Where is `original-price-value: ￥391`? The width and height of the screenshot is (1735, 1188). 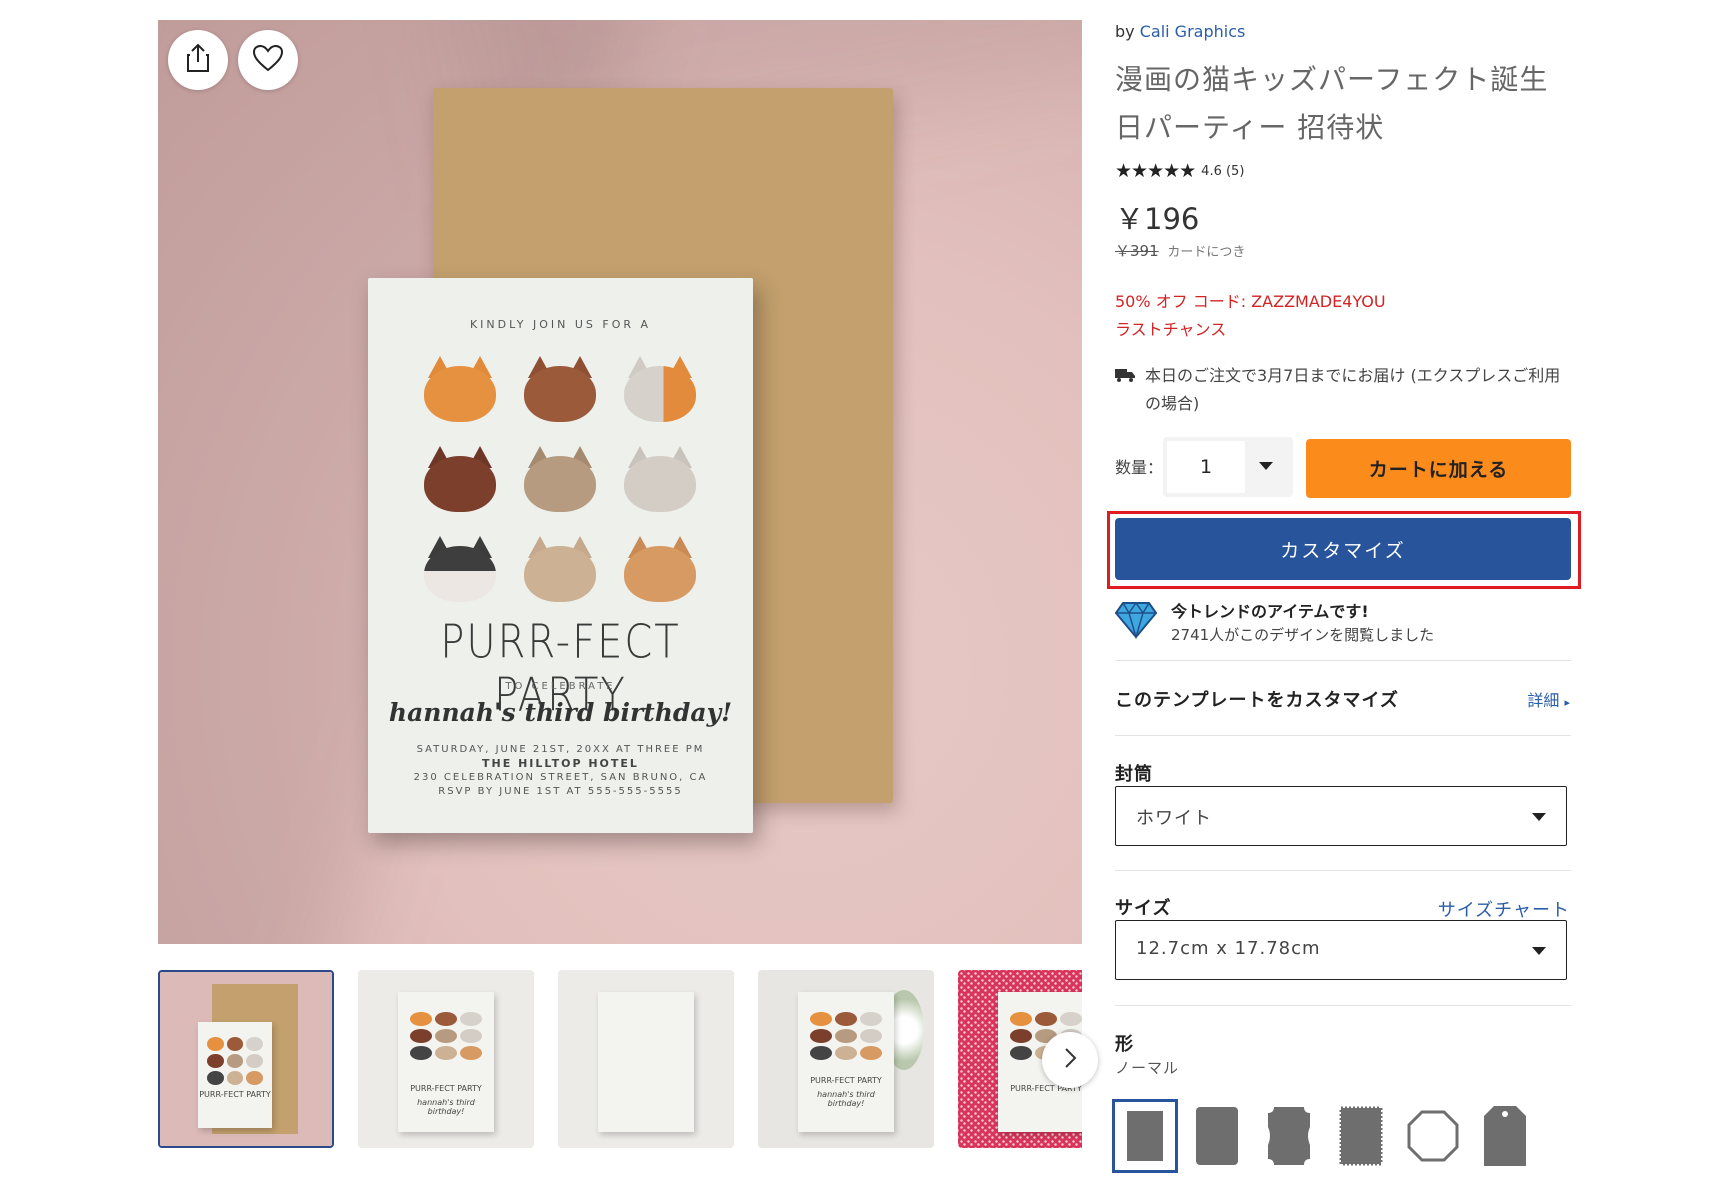
original-price-value: ￥391 is located at coordinates (1137, 251).